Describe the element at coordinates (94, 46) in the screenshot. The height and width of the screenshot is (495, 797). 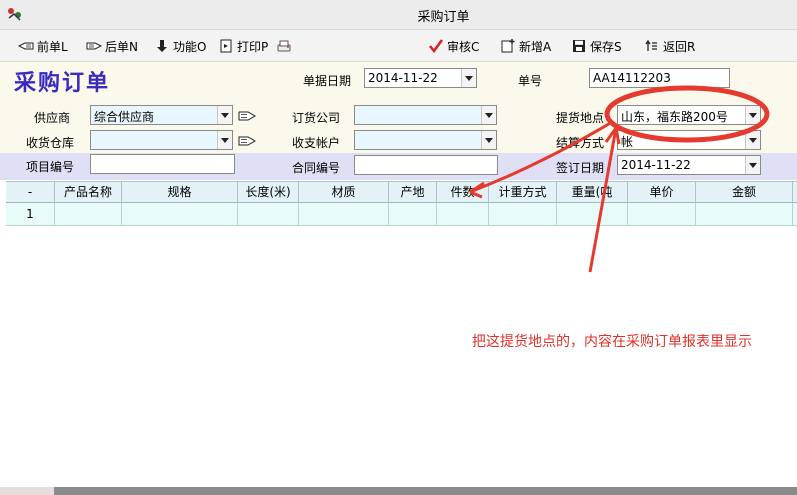
I see `hand-right-icon` at that location.